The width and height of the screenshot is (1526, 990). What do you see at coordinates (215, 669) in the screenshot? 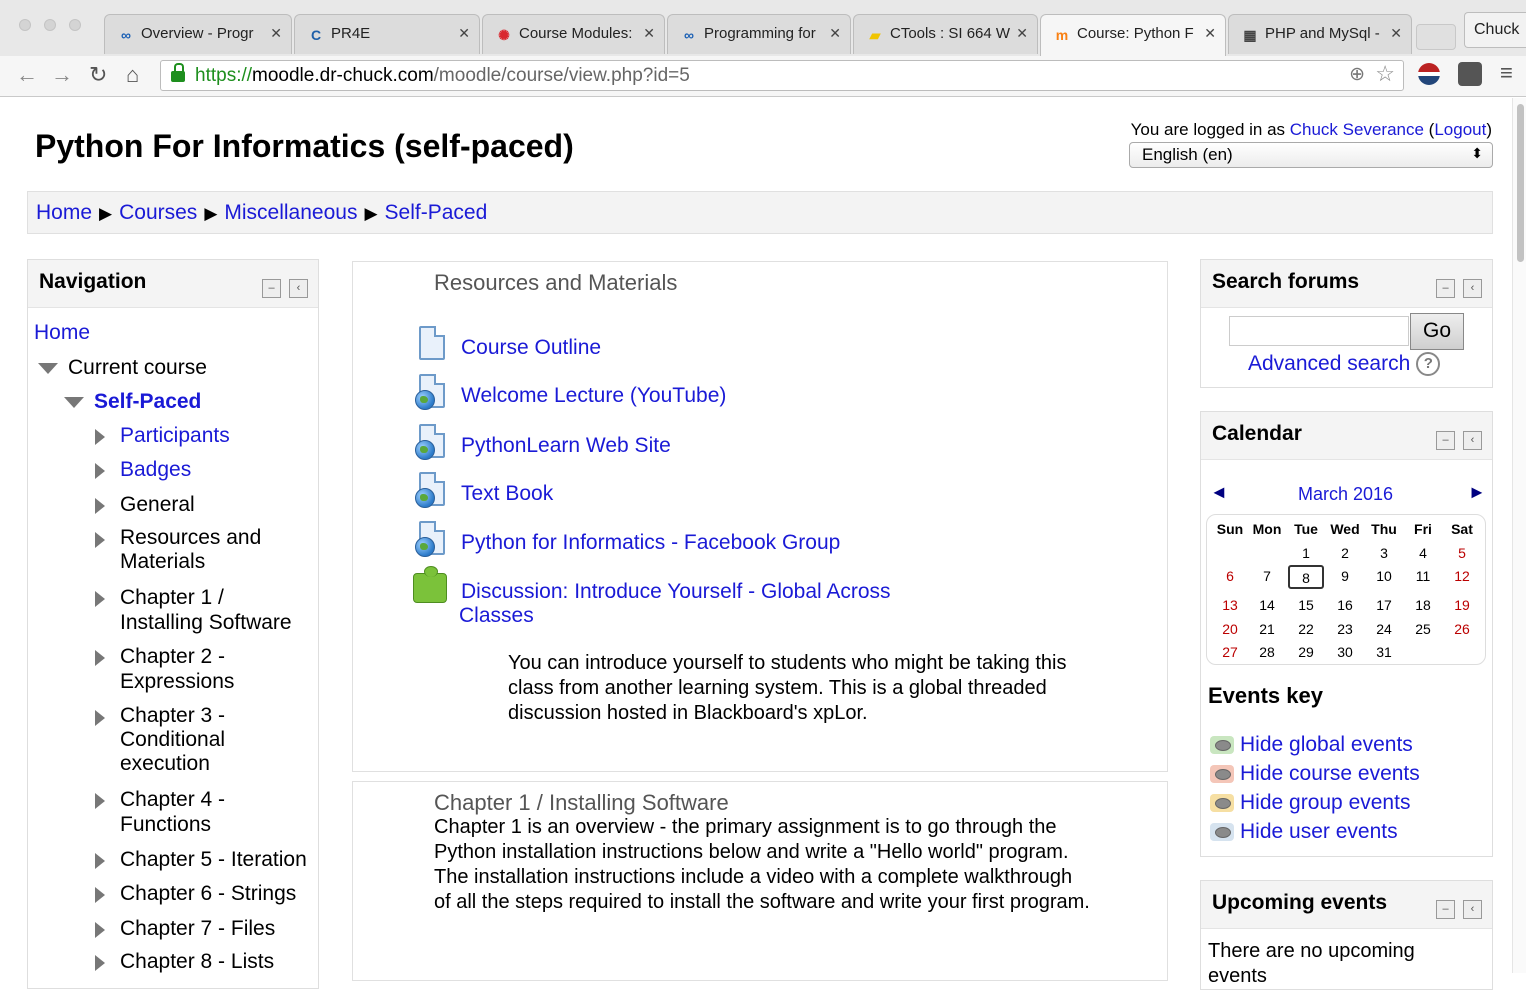
I see `nav-item: Chapter 2 - Expressions` at bounding box center [215, 669].